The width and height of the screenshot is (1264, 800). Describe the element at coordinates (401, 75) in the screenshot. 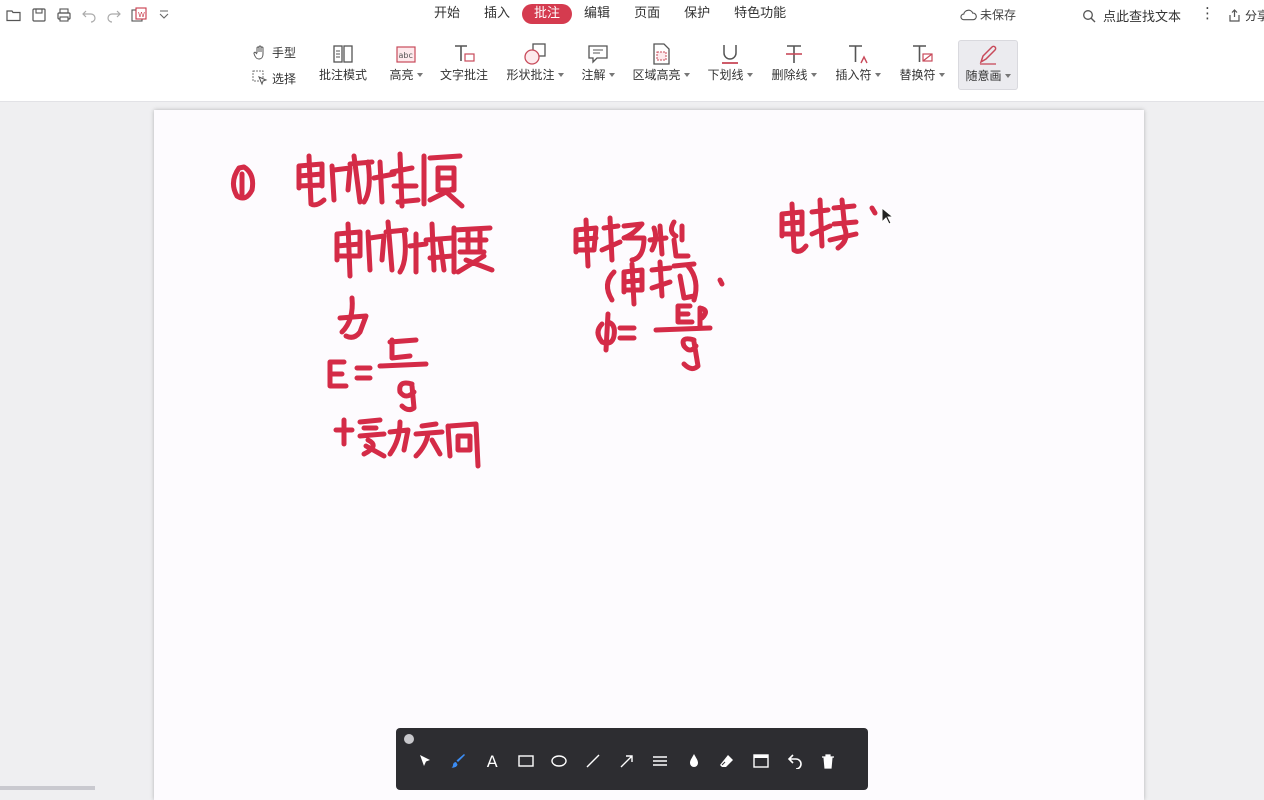

I see `highlight-label: 高亮` at that location.